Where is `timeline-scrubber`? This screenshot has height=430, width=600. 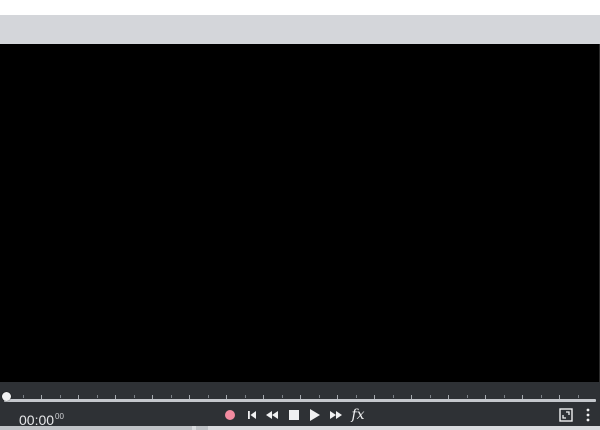
timeline-scrubber is located at coordinates (300, 393).